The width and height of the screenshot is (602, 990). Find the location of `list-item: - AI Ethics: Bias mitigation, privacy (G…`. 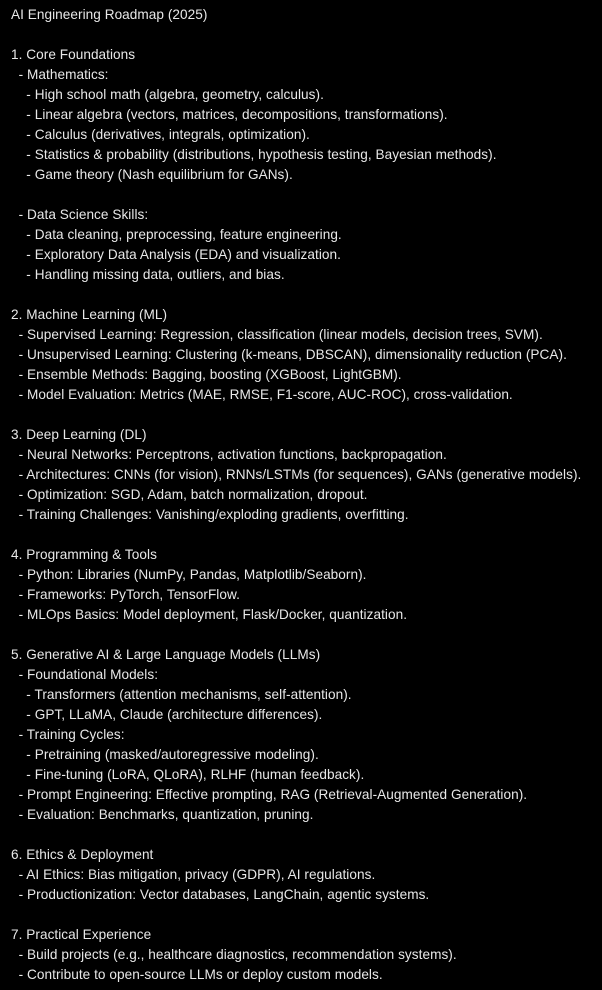

list-item: - AI Ethics: Bias mitigation, privacy (G… is located at coordinates (193, 874).